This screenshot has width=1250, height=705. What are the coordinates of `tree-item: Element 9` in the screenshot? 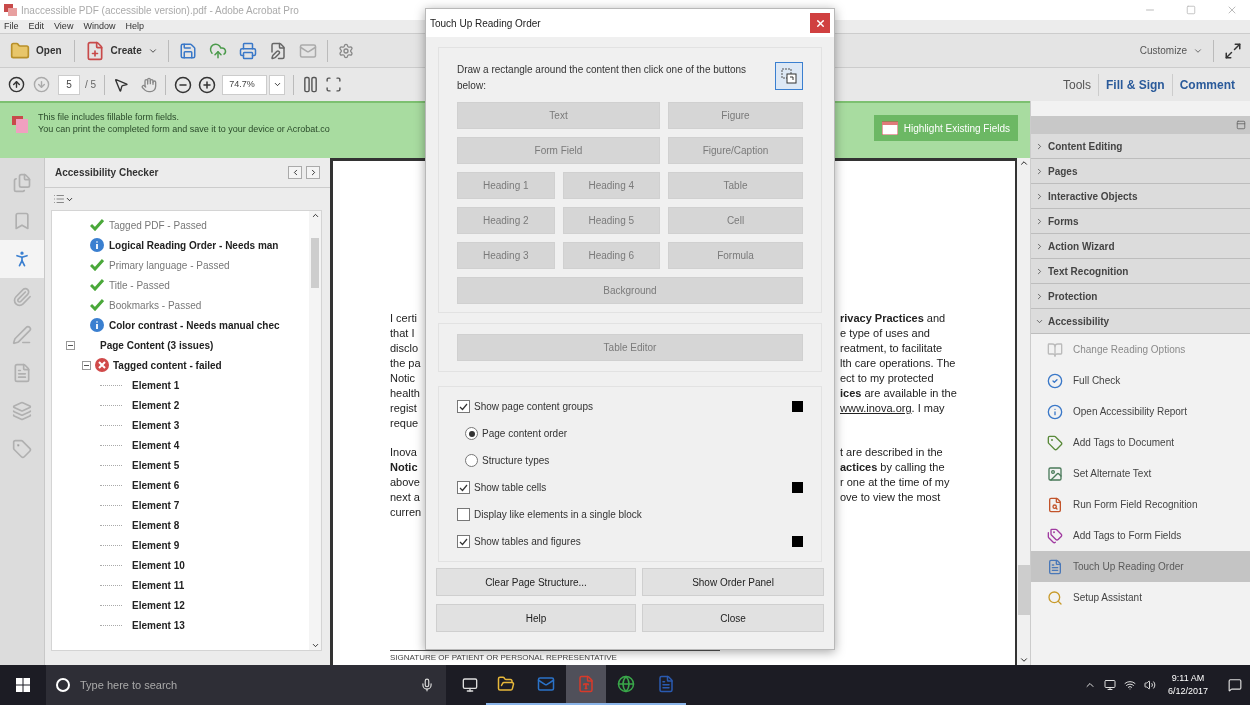 It's located at (156, 545).